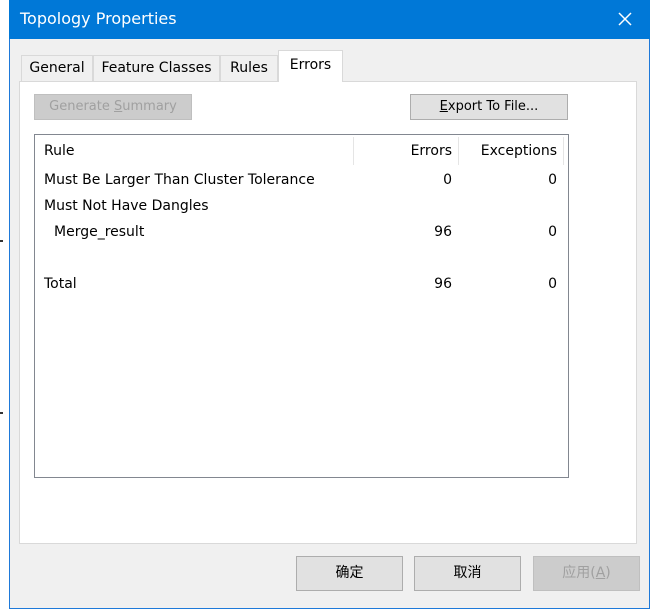 The height and width of the screenshot is (614, 659). What do you see at coordinates (447, 180) in the screenshot?
I see `errors-cell: 0` at bounding box center [447, 180].